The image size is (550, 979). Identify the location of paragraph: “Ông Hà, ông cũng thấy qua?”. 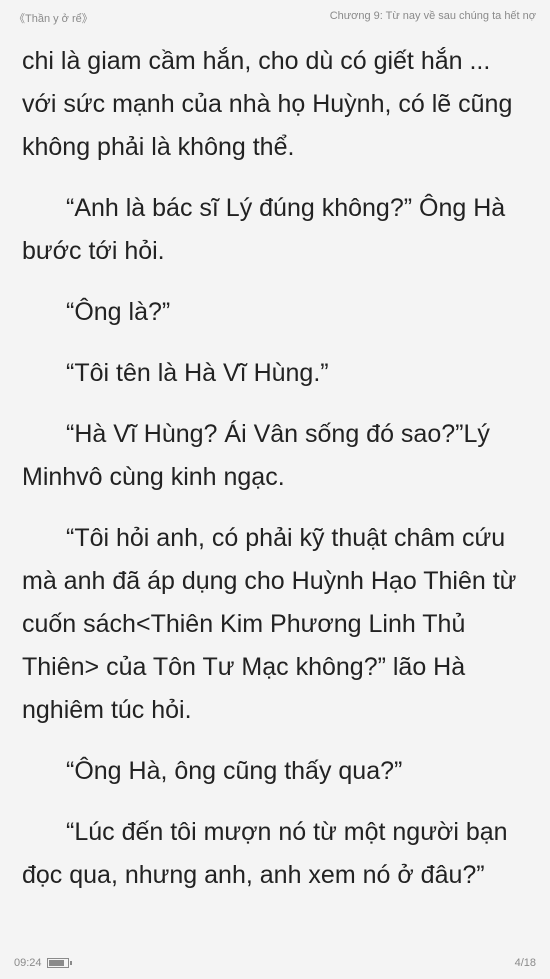
(234, 771).